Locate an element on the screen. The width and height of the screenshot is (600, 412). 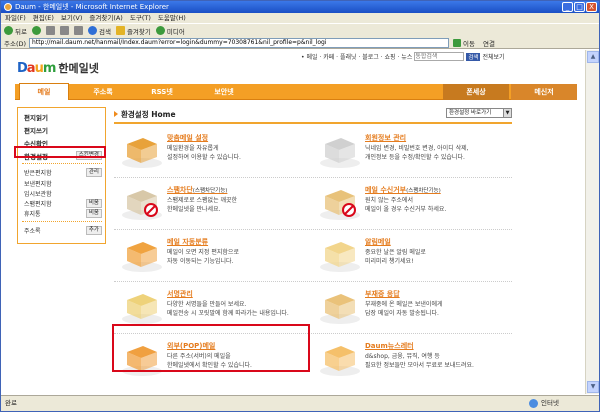
folder-inbox: 받은편지함 is located at coordinates (38, 172).